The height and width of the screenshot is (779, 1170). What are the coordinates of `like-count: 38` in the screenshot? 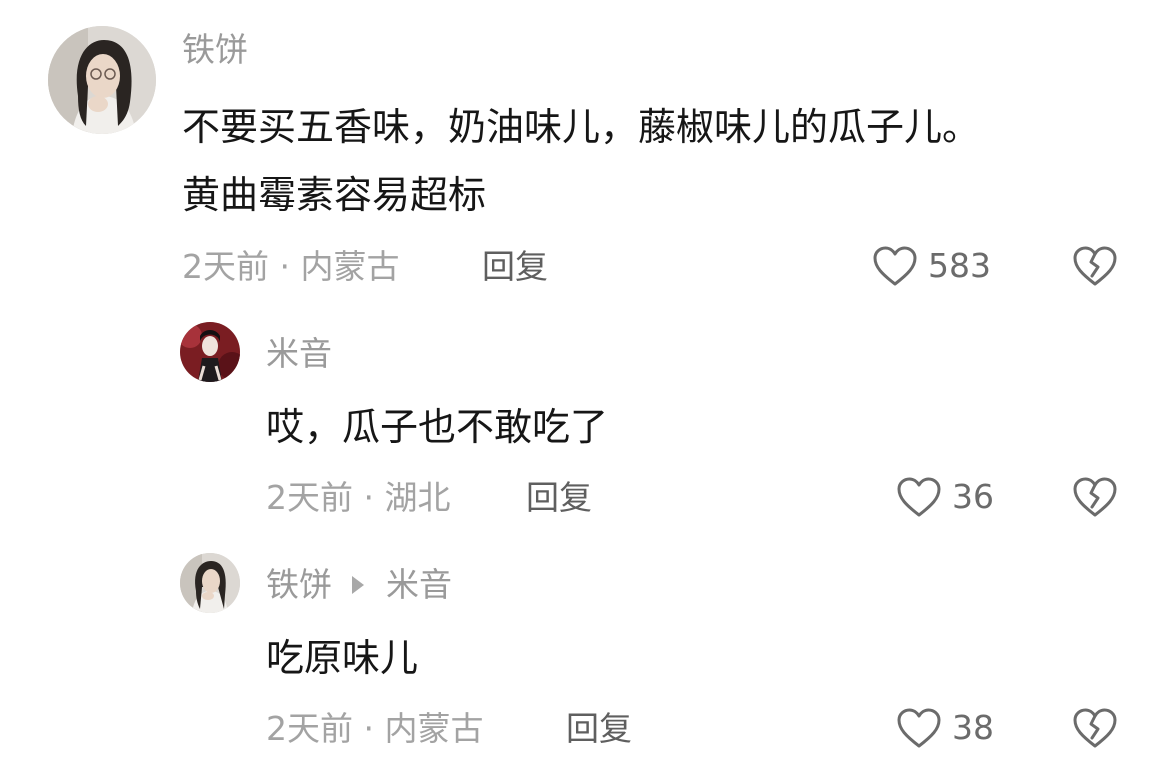 It's located at (973, 727).